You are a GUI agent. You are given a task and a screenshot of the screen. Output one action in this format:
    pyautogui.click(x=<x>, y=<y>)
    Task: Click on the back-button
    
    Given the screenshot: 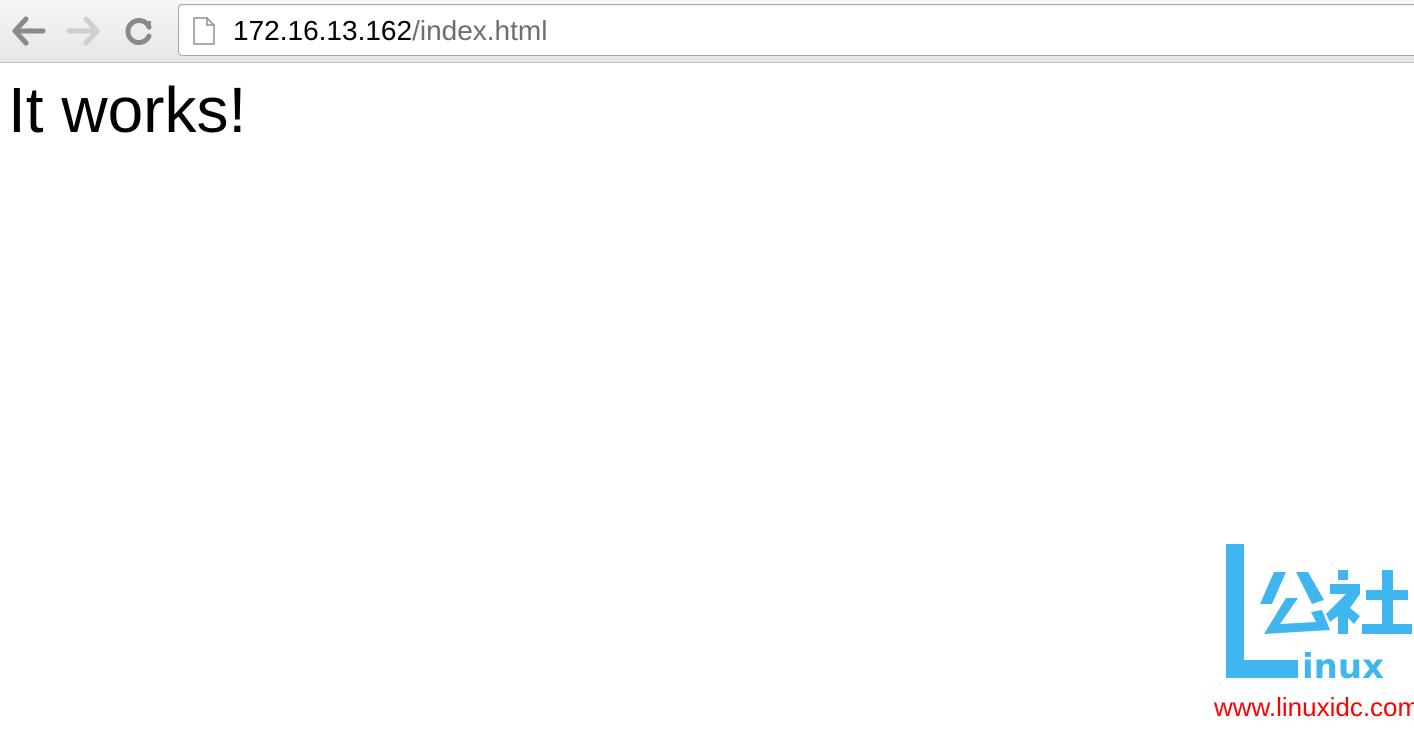 What is the action you would take?
    pyautogui.click(x=29, y=31)
    